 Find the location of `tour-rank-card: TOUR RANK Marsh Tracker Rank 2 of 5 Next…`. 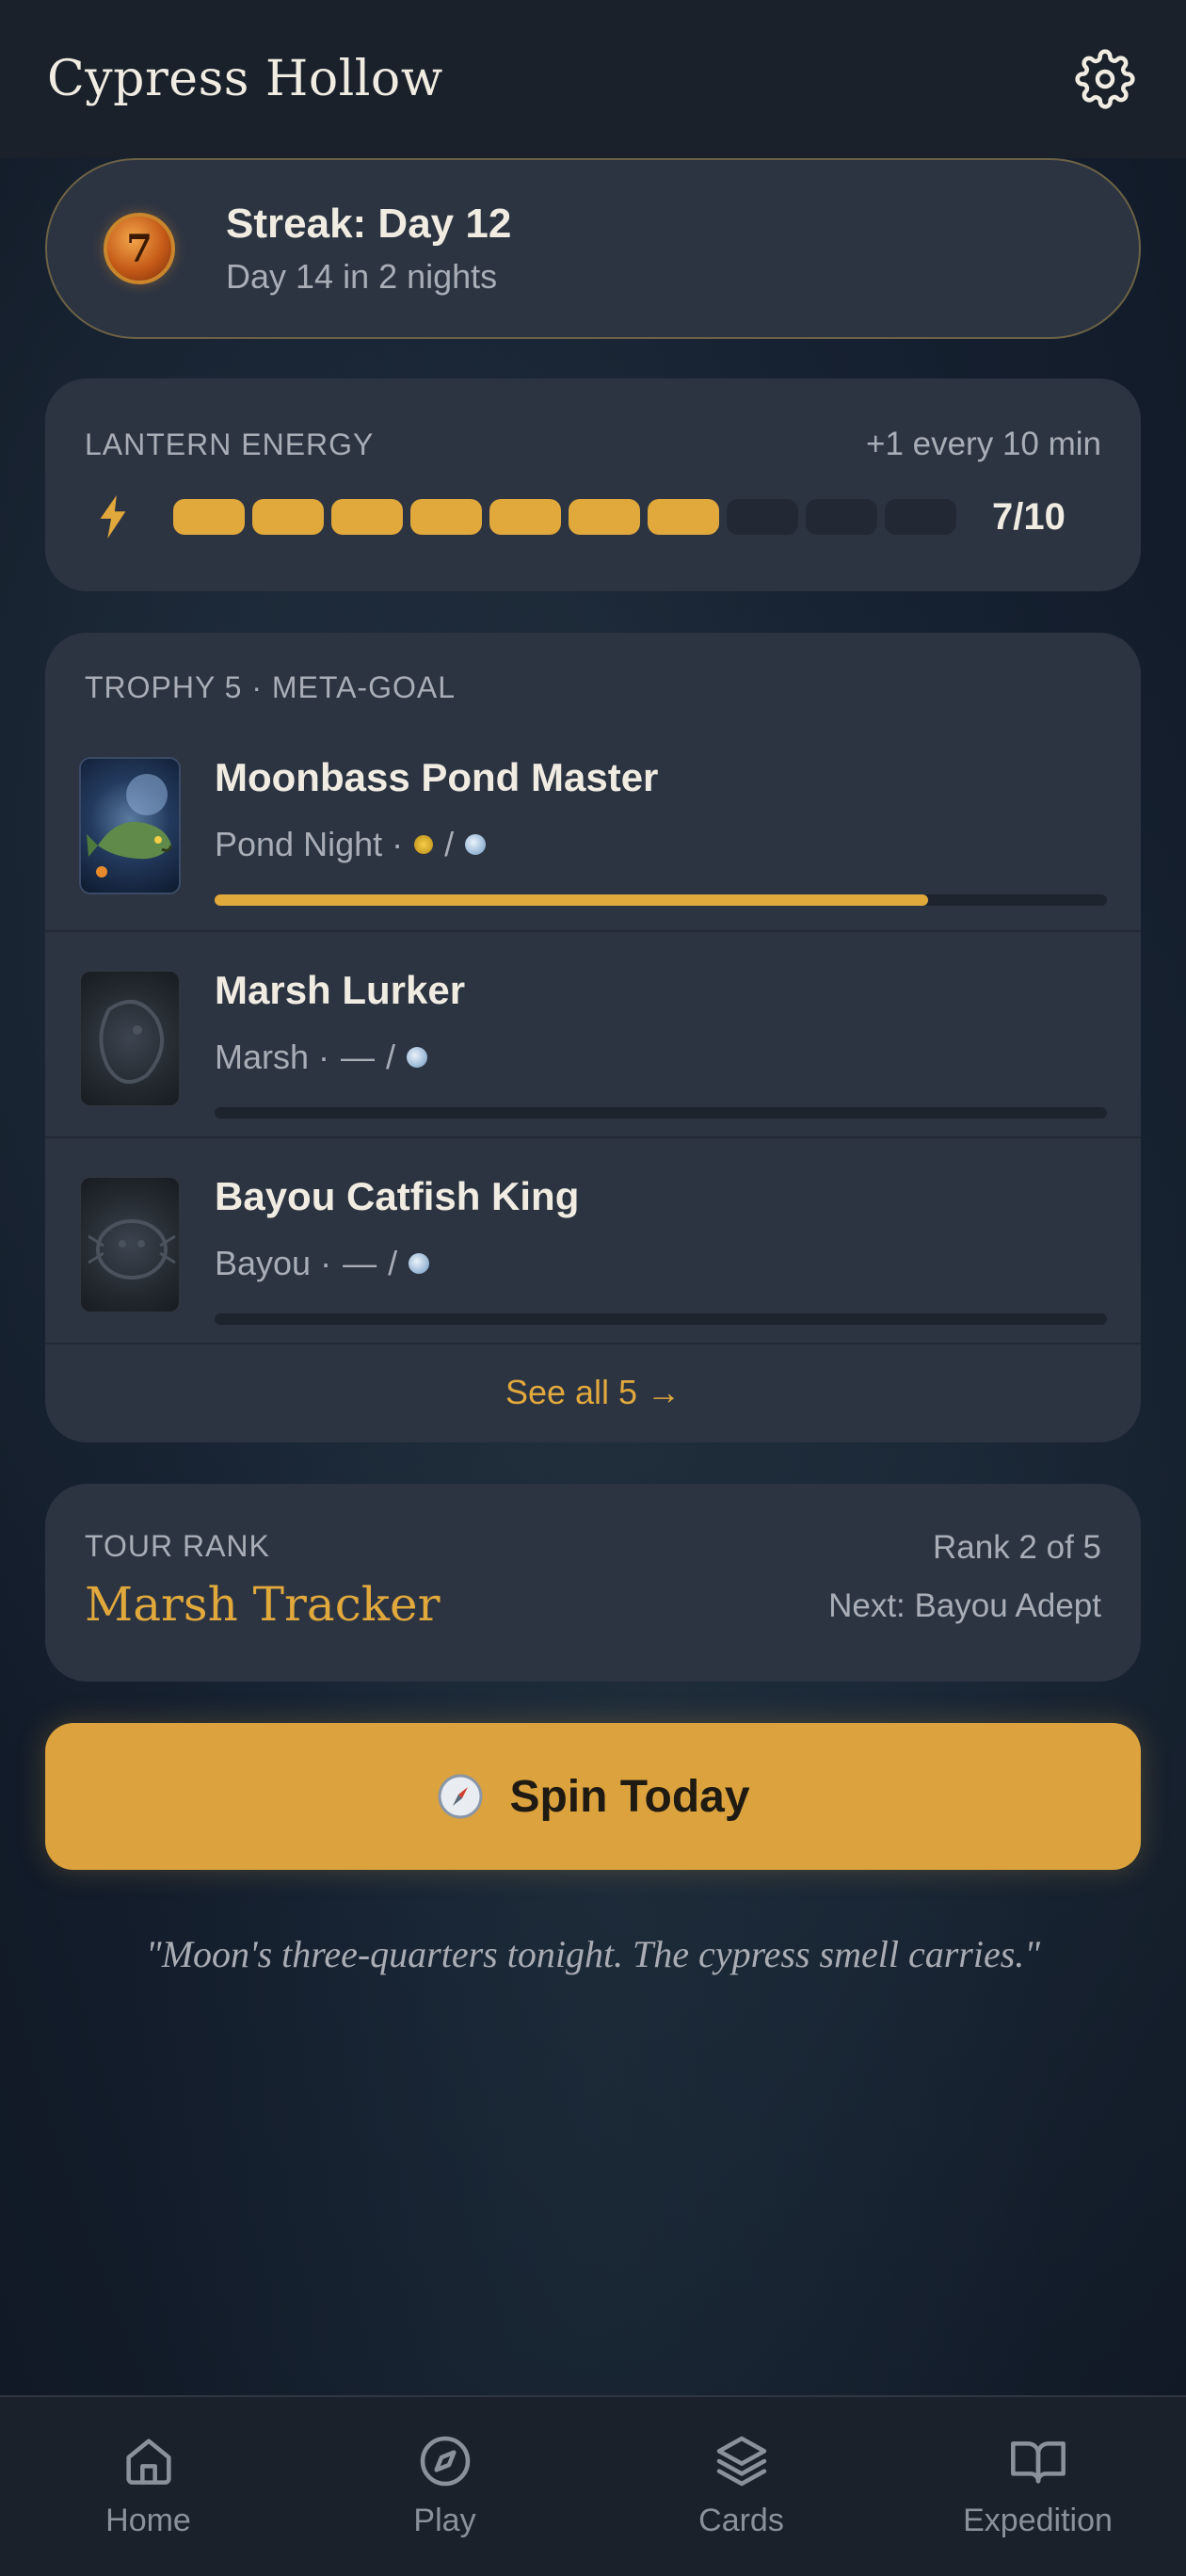

tour-rank-card: TOUR RANK Marsh Tracker Rank 2 of 5 Next… is located at coordinates (593, 1583).